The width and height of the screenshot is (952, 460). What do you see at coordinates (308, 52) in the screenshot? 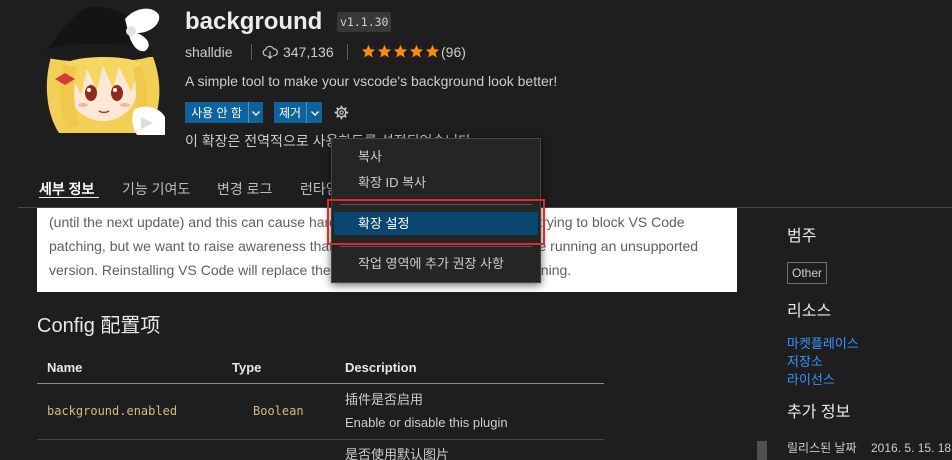
I see `install-count: 347,136` at bounding box center [308, 52].